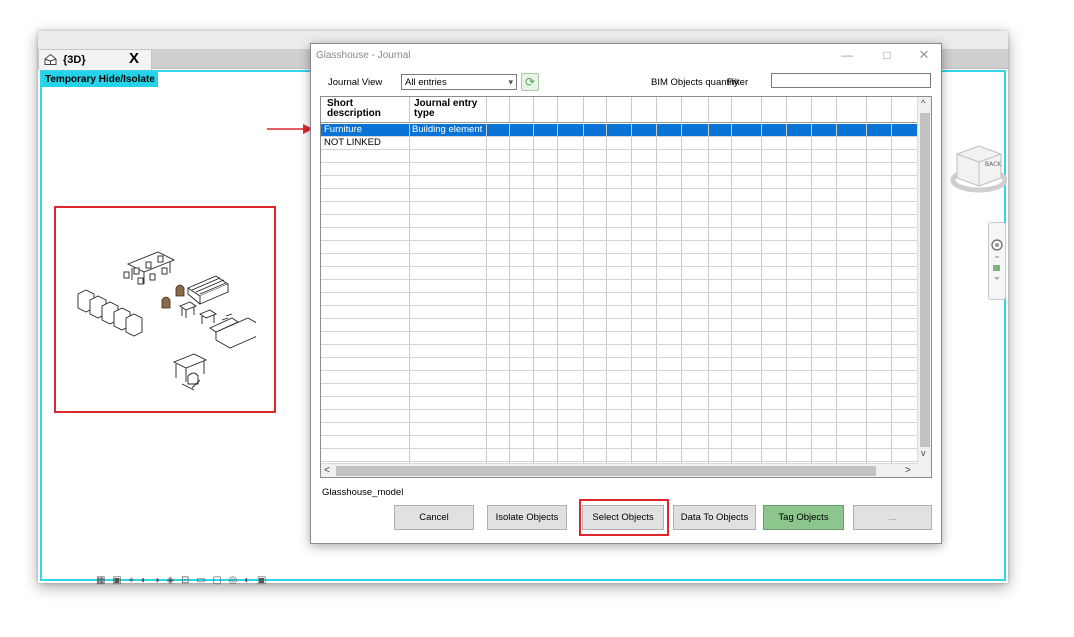  I want to click on isolate-objects-button: Isolate Objects, so click(527, 517).